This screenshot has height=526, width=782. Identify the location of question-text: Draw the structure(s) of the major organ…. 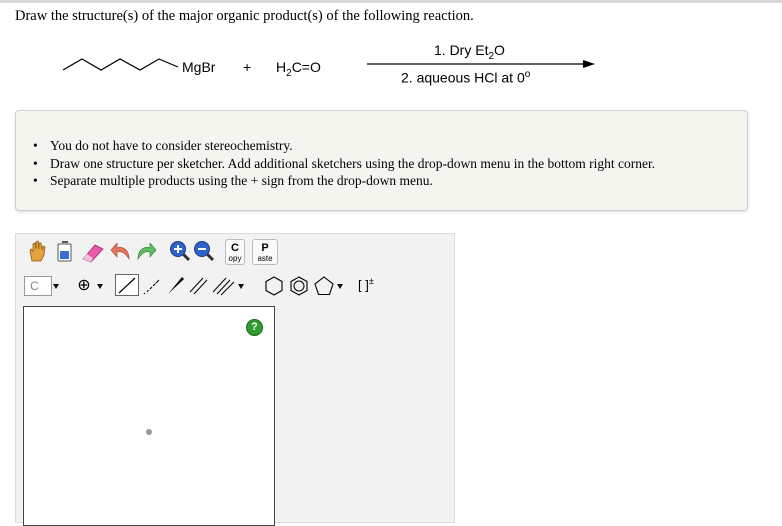
(244, 16).